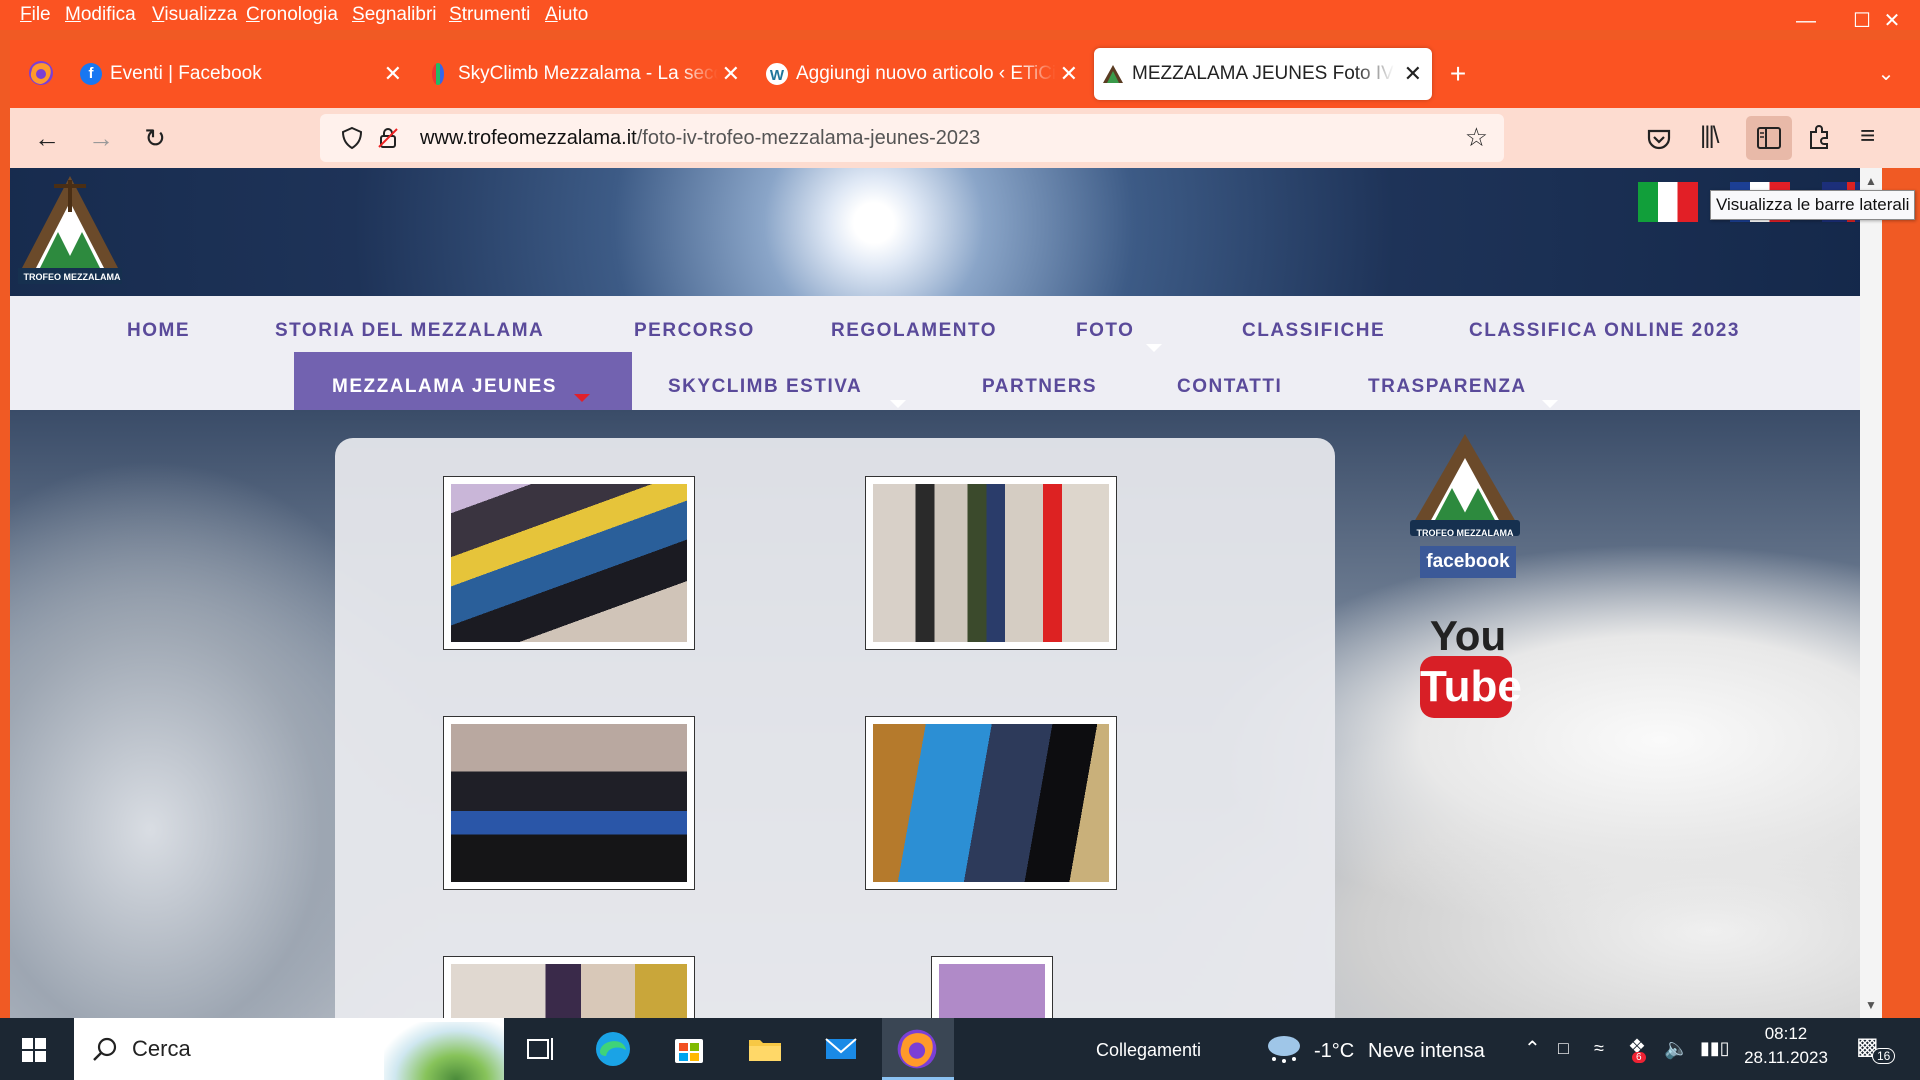 Image resolution: width=1920 pixels, height=1080 pixels. Describe the element at coordinates (1892, 20) in the screenshot. I see `close-window-icon: ✕` at that location.